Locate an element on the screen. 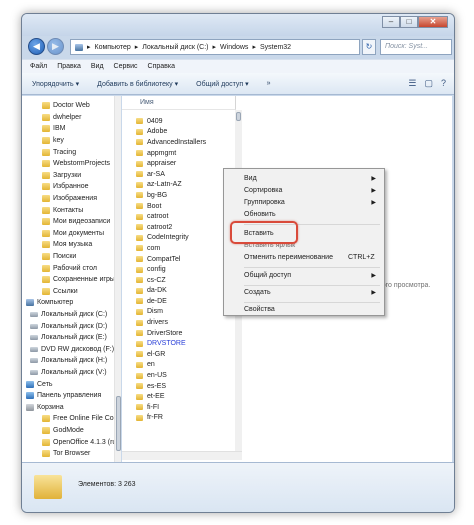  file-list-scroll-thumb is located at coordinates (238, 116).